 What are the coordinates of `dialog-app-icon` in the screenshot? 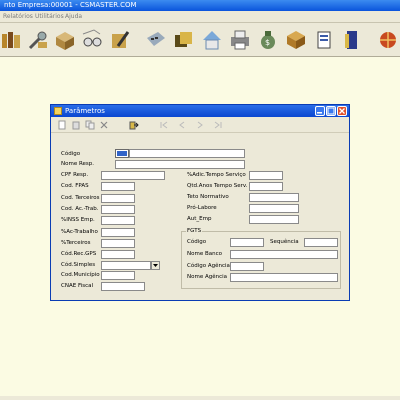 It's located at (58, 111).